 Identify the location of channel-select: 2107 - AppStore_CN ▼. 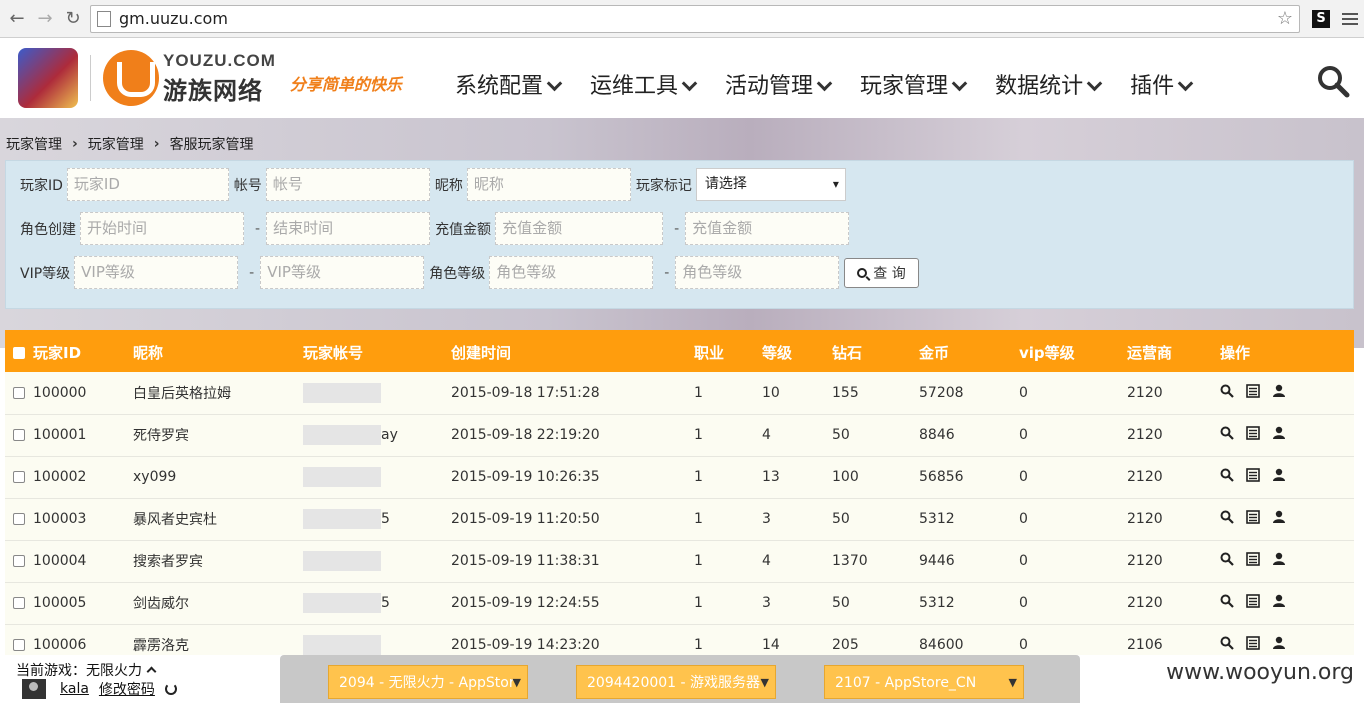
(924, 682).